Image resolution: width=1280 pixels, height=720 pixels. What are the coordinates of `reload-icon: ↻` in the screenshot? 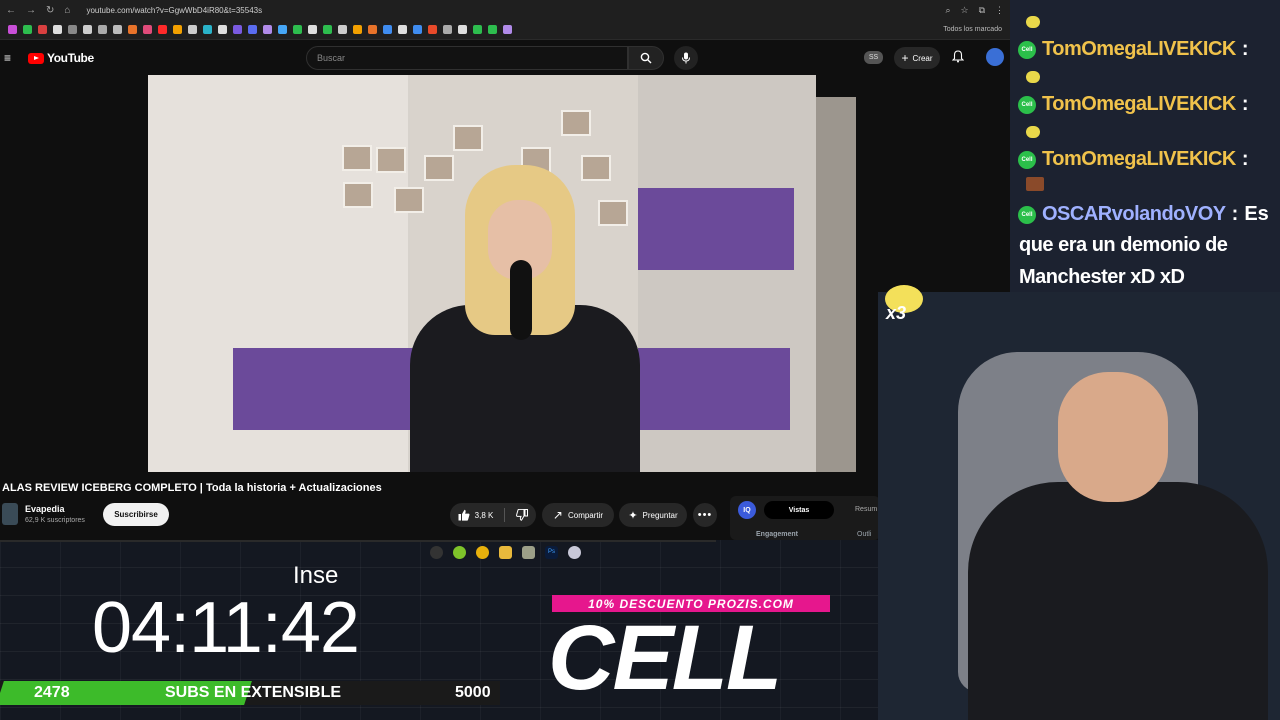 It's located at (50, 10).